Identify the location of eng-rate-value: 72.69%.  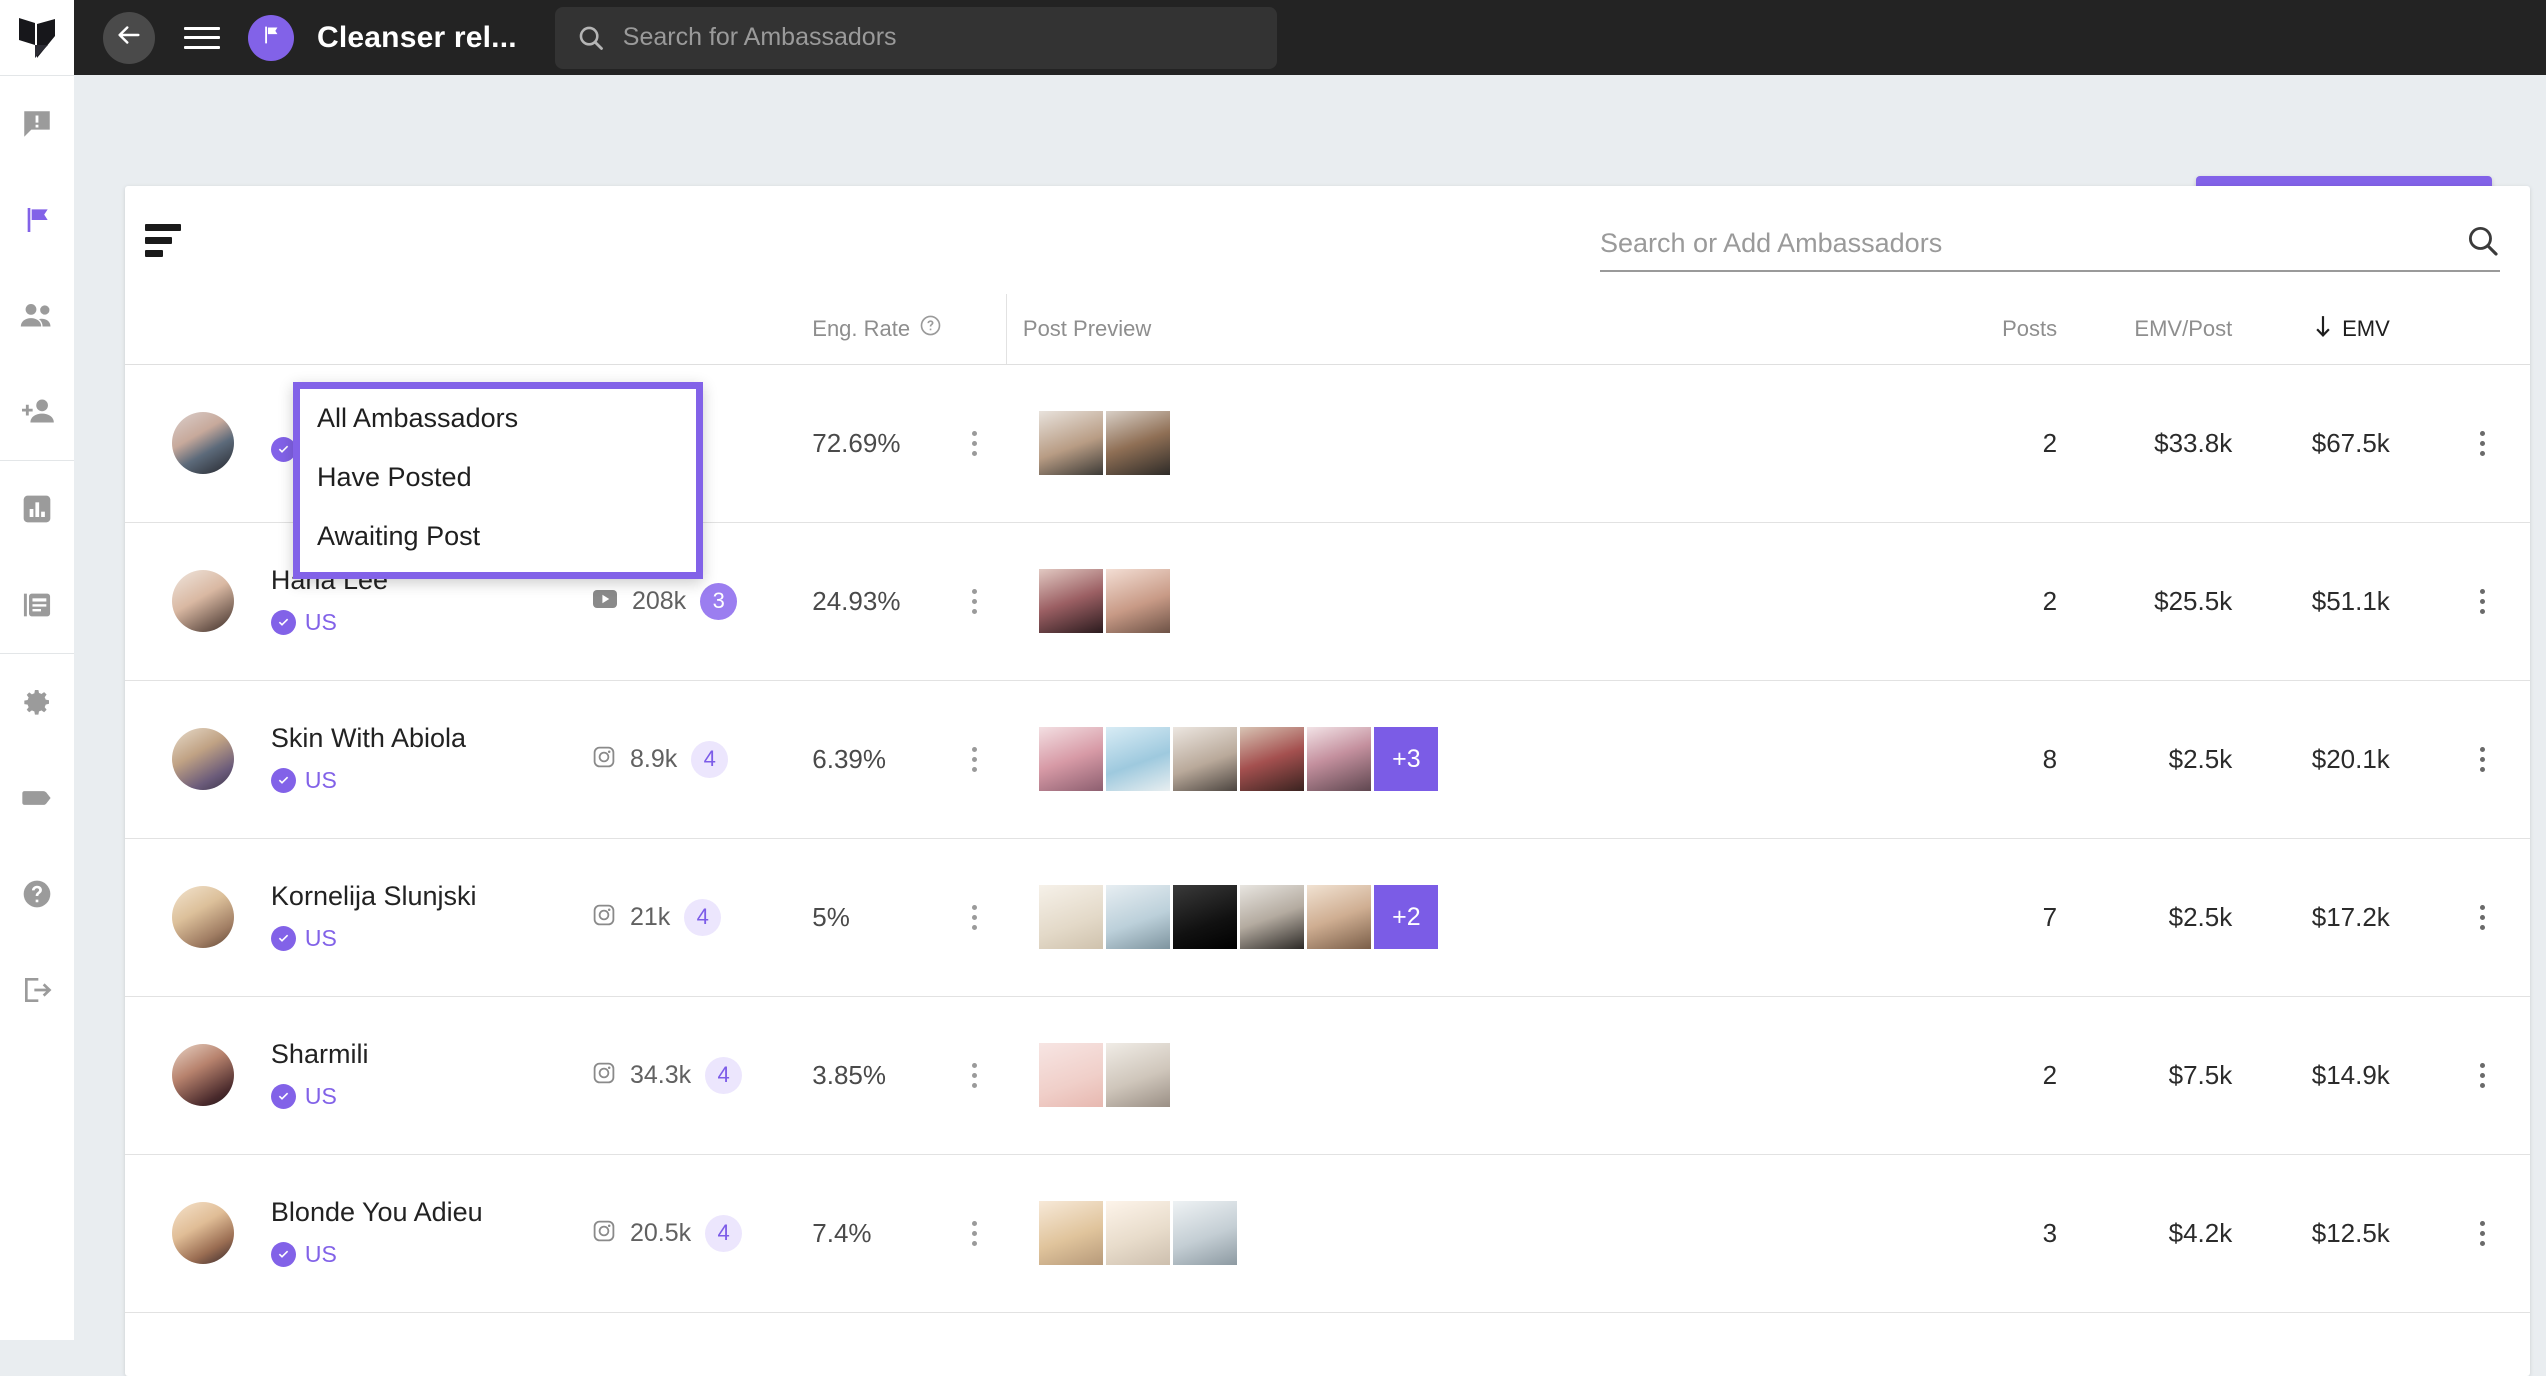
(856, 442).